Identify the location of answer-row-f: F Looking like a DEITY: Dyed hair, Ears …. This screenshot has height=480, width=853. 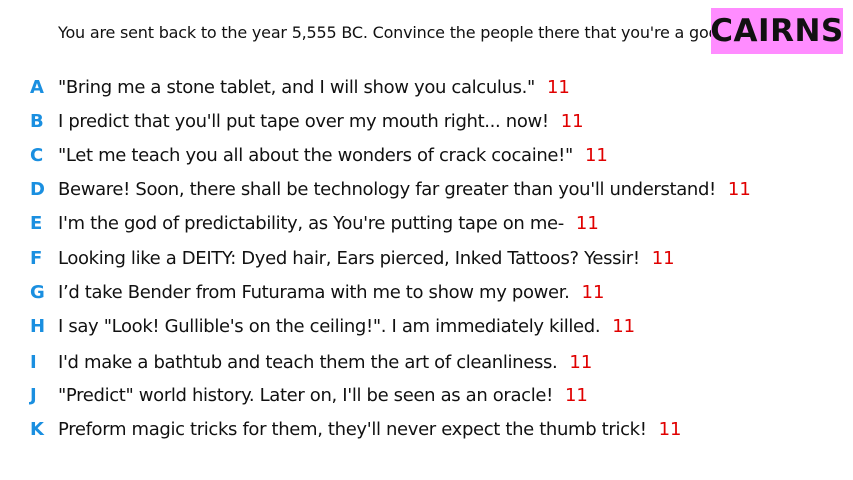
(352, 258).